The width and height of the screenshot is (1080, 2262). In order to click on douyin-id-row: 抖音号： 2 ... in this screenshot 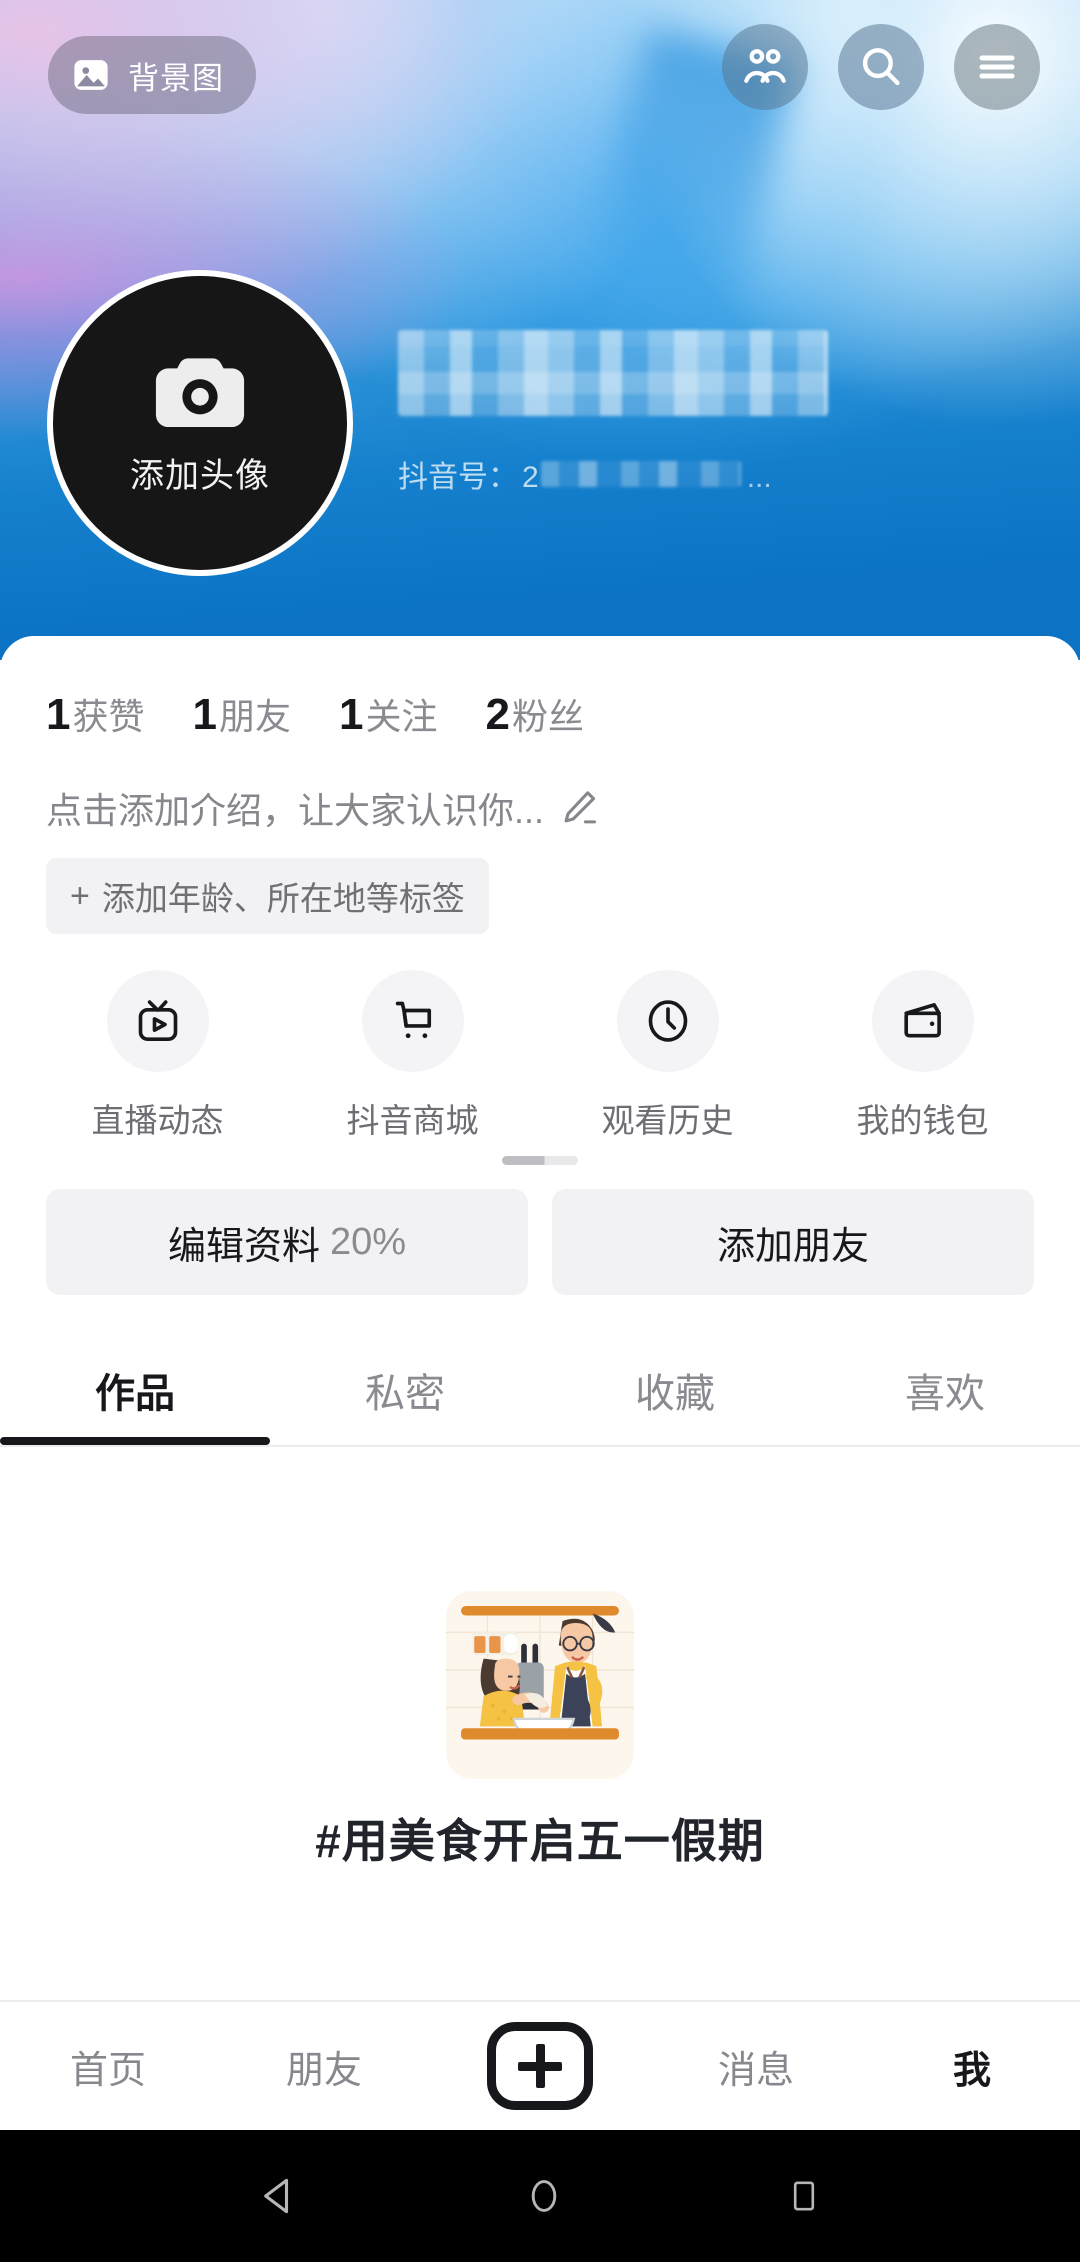, I will do `click(678, 474)`.